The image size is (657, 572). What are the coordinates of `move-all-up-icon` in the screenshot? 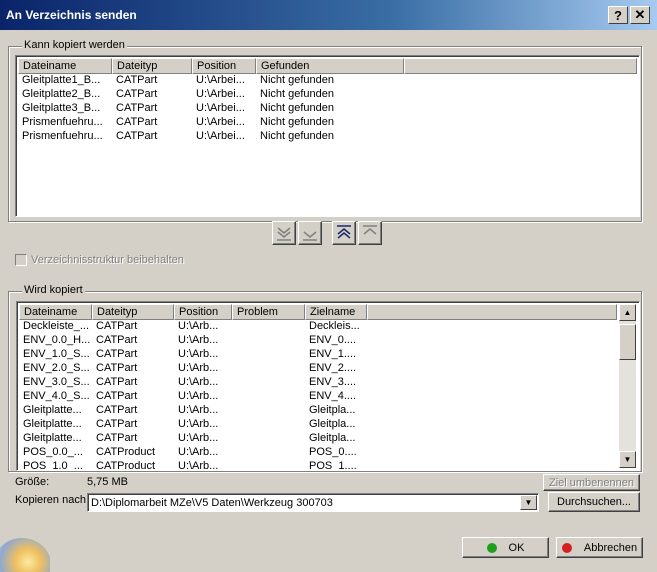 It's located at (344, 232).